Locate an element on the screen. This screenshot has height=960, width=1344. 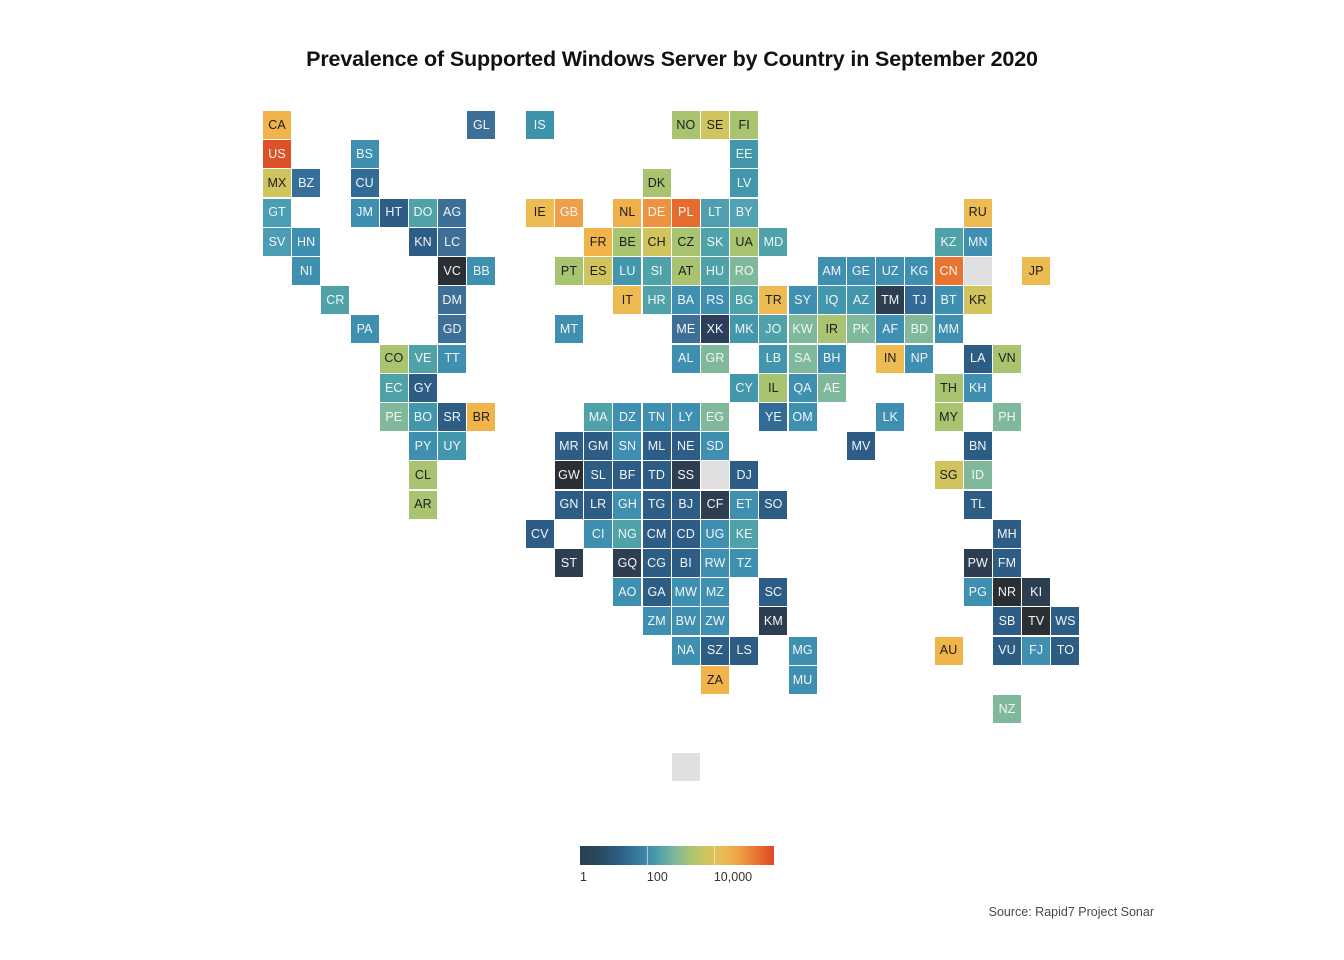
map-tile-us: US is located at coordinates (277, 154).